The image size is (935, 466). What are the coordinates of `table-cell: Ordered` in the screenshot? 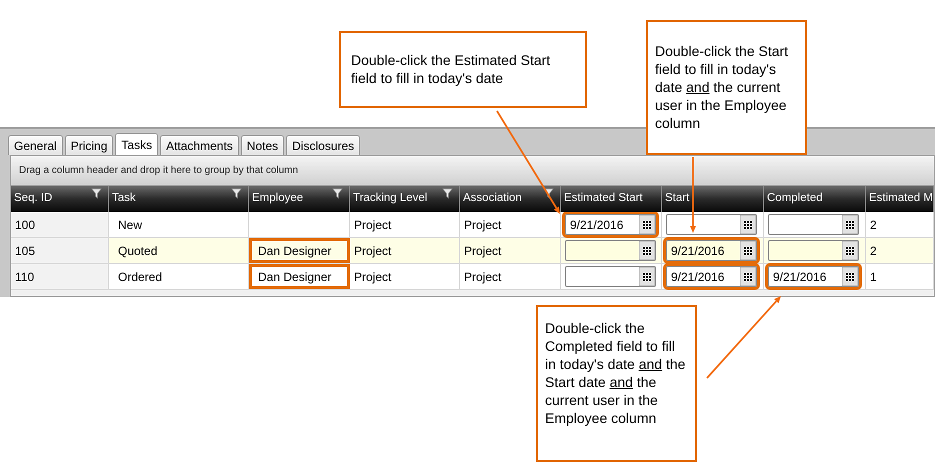 It's located at (179, 276).